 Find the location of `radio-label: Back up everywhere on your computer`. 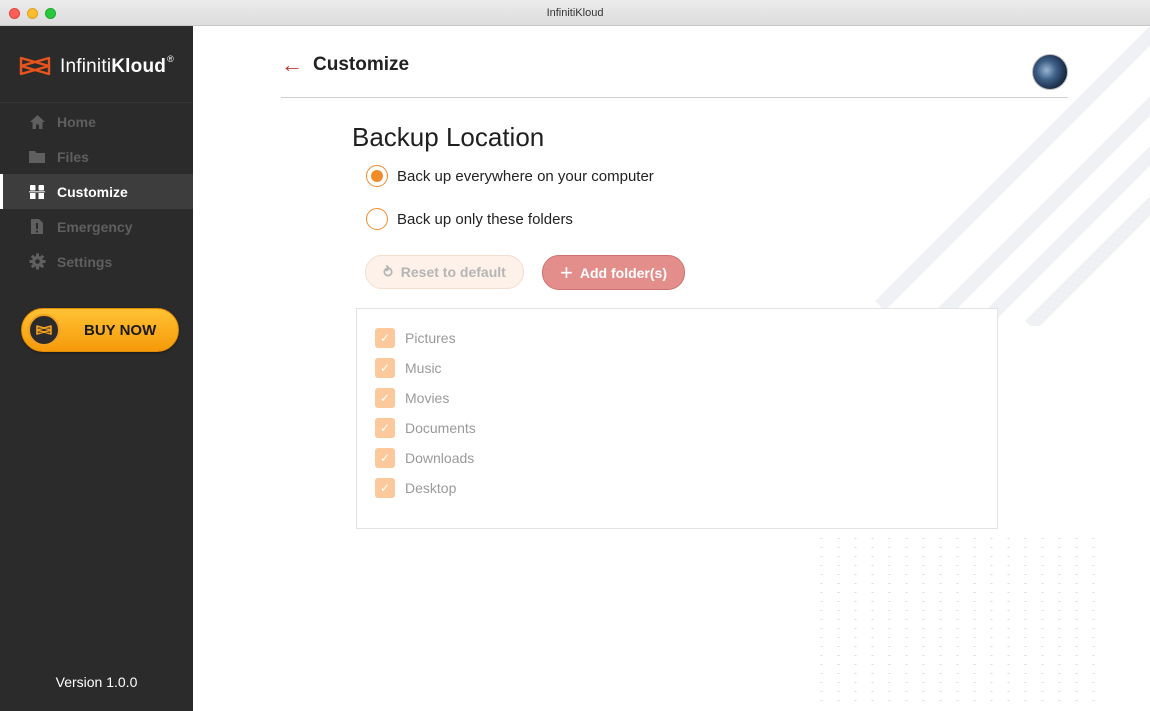

radio-label: Back up everywhere on your computer is located at coordinates (525, 176).